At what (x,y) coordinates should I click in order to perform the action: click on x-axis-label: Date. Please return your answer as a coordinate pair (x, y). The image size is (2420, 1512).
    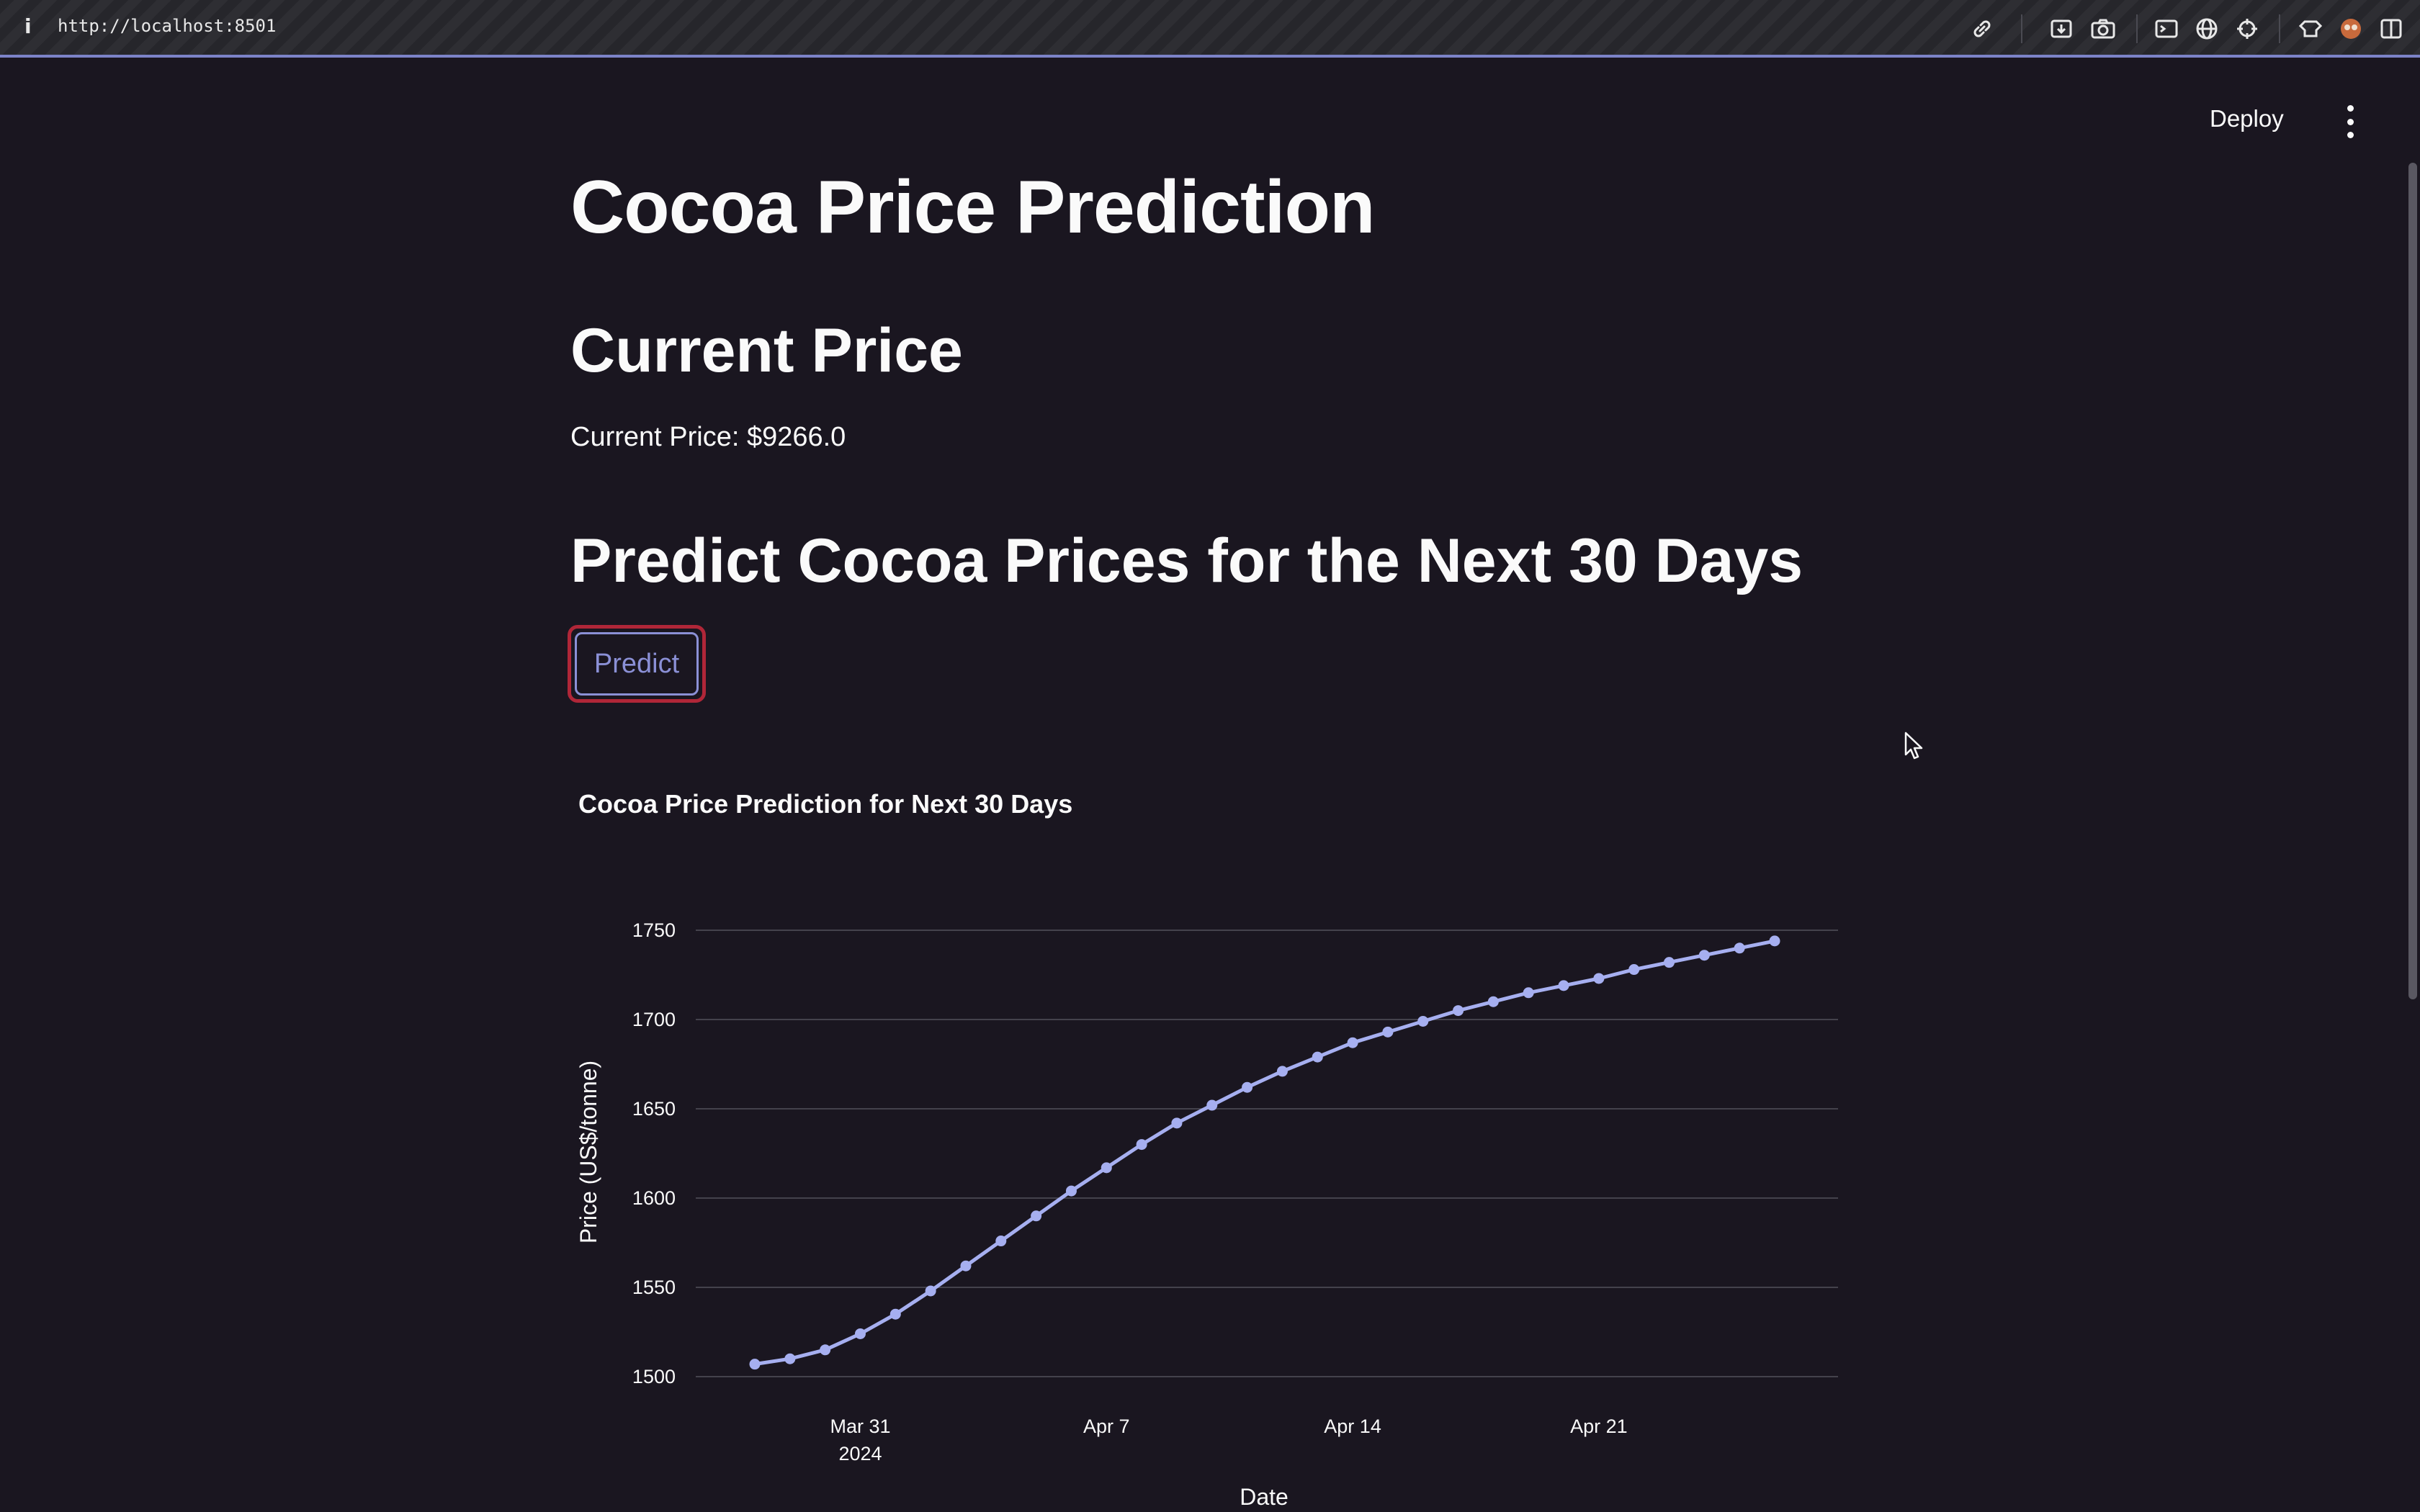
    Looking at the image, I should click on (1264, 1497).